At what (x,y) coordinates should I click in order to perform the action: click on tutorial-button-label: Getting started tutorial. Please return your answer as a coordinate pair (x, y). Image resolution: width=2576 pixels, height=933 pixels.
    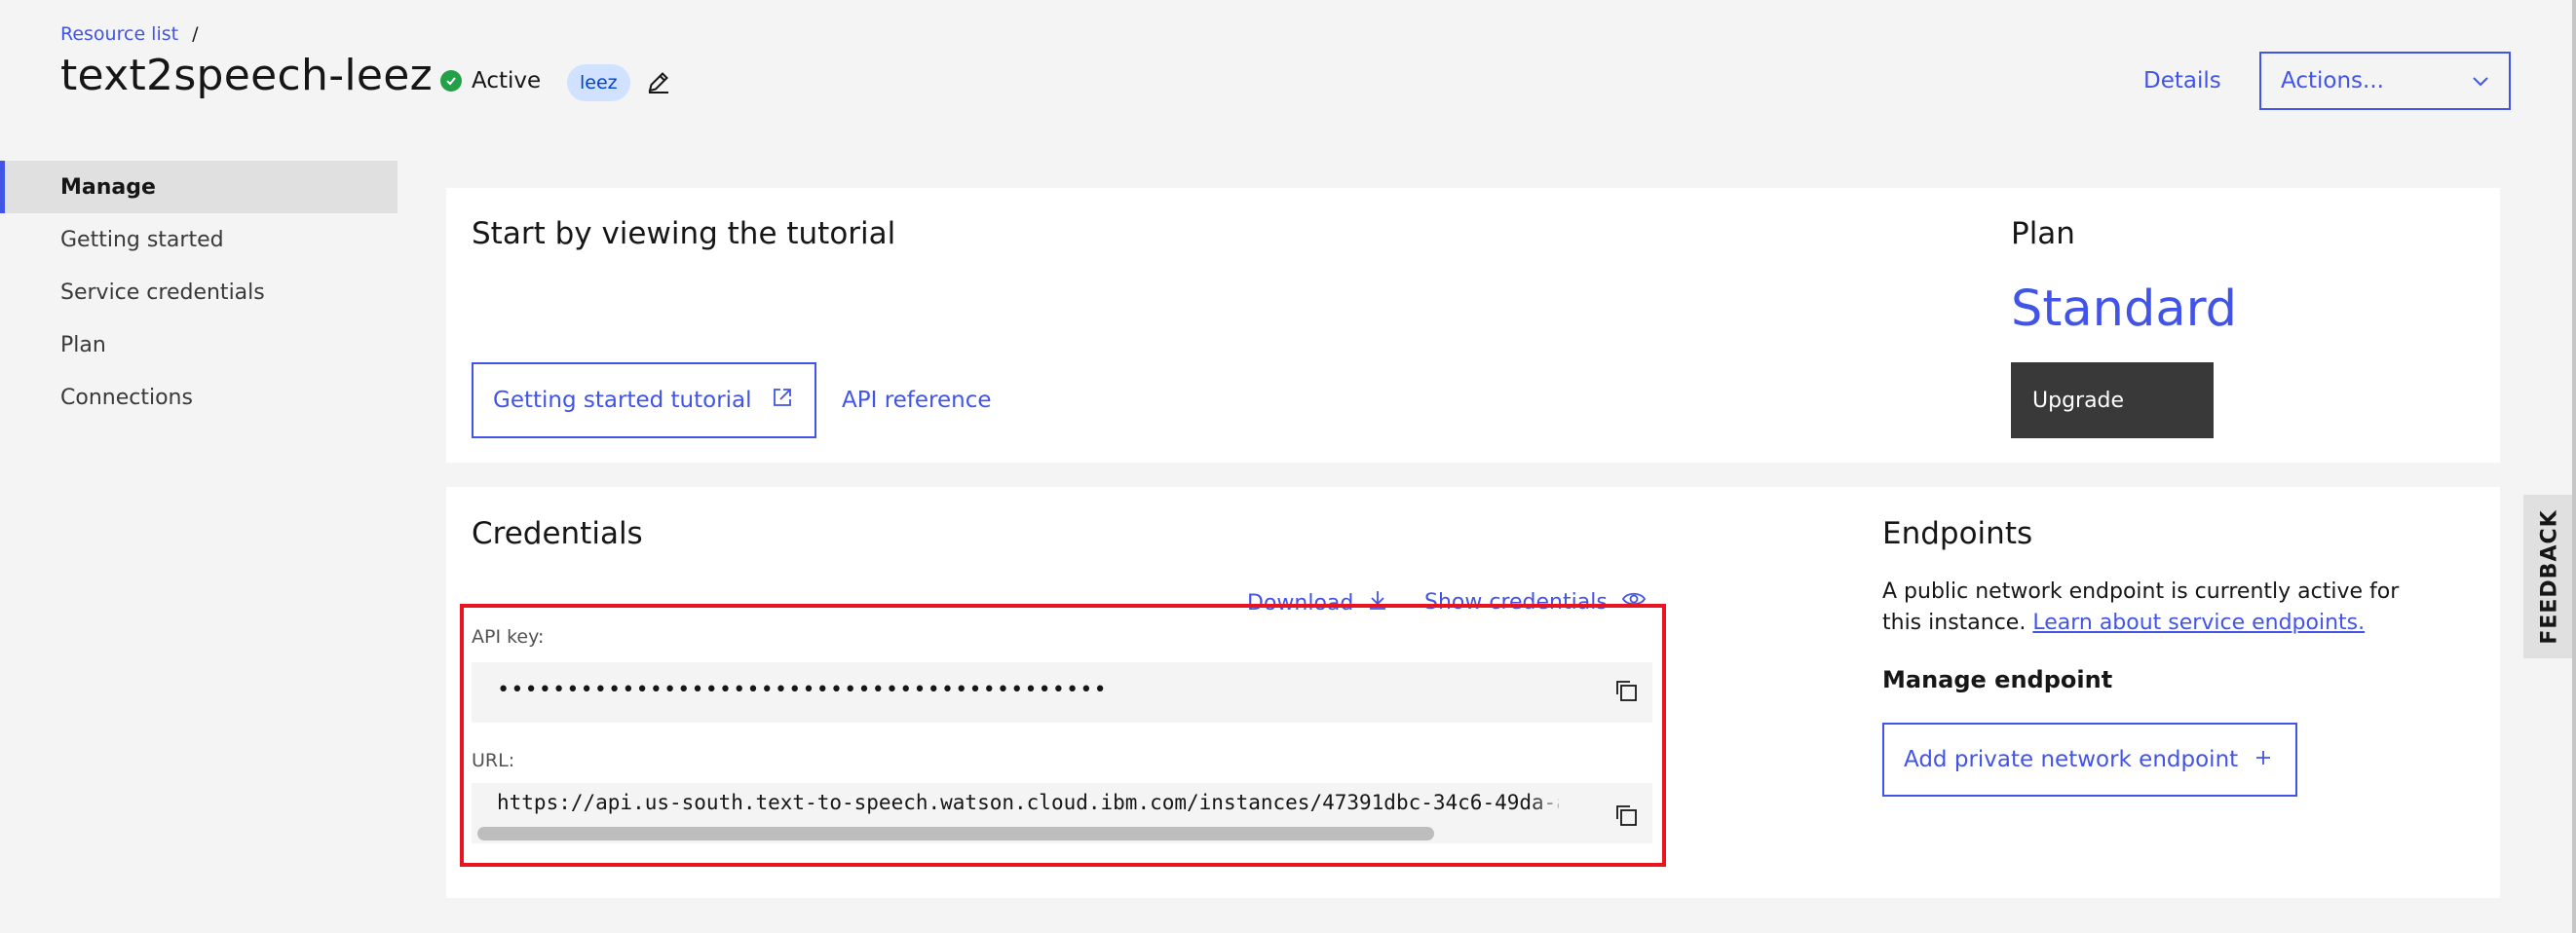
    Looking at the image, I should click on (622, 400).